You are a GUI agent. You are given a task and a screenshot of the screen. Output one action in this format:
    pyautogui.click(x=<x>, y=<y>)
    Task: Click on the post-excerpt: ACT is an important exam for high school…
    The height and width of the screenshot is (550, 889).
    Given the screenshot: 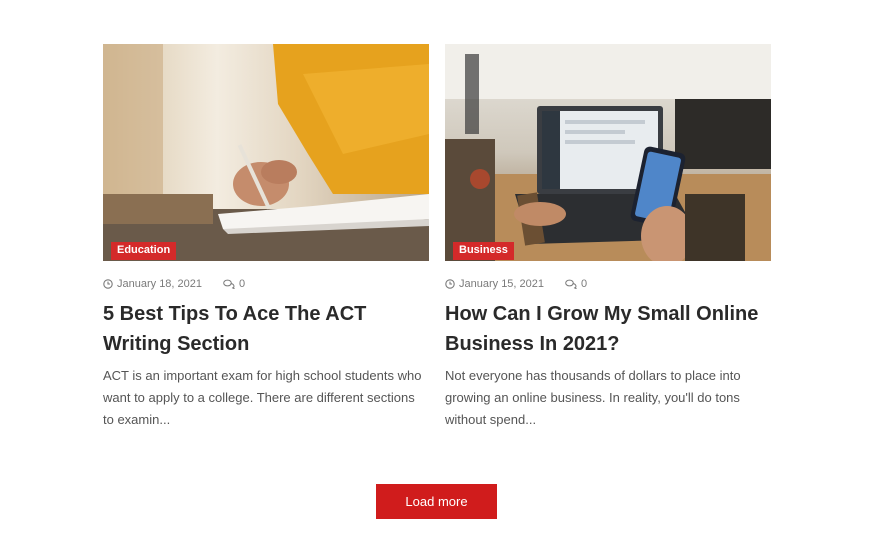 What is the action you would take?
    pyautogui.click(x=262, y=397)
    